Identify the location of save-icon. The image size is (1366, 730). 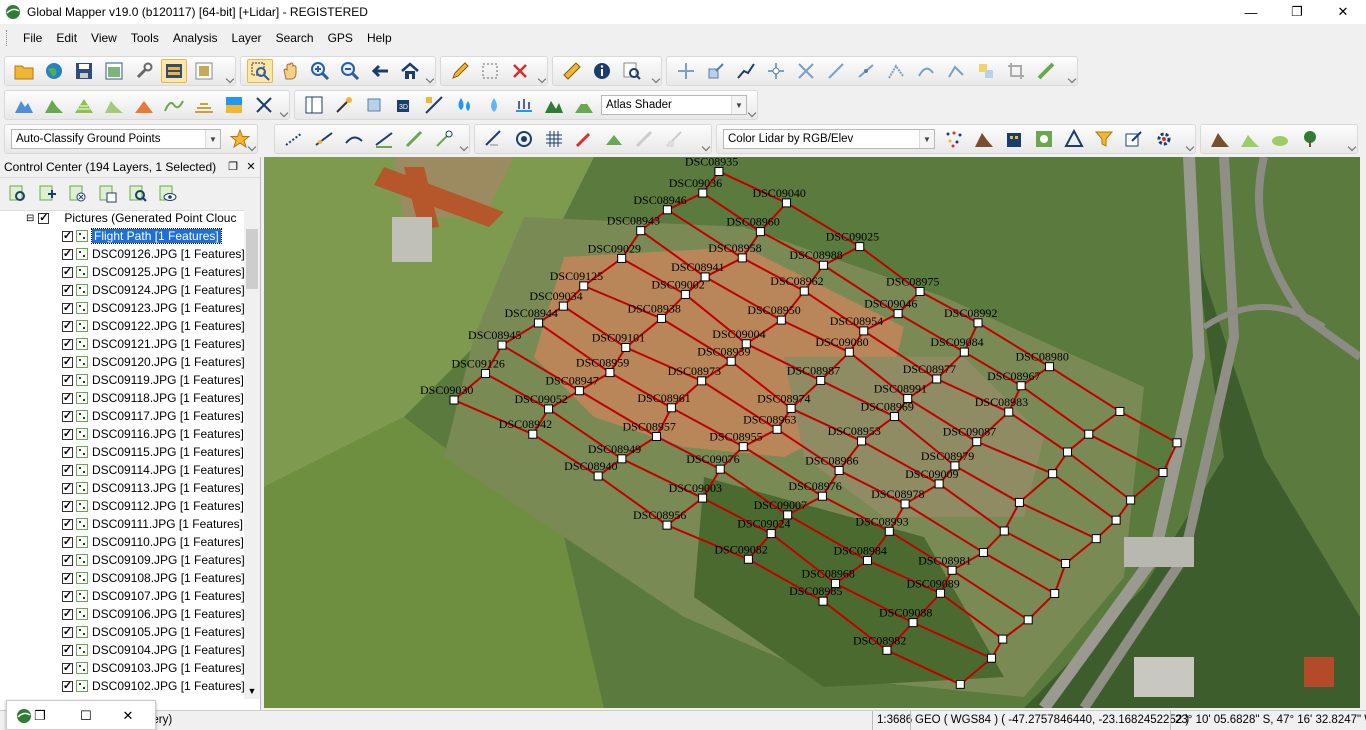
(84, 71).